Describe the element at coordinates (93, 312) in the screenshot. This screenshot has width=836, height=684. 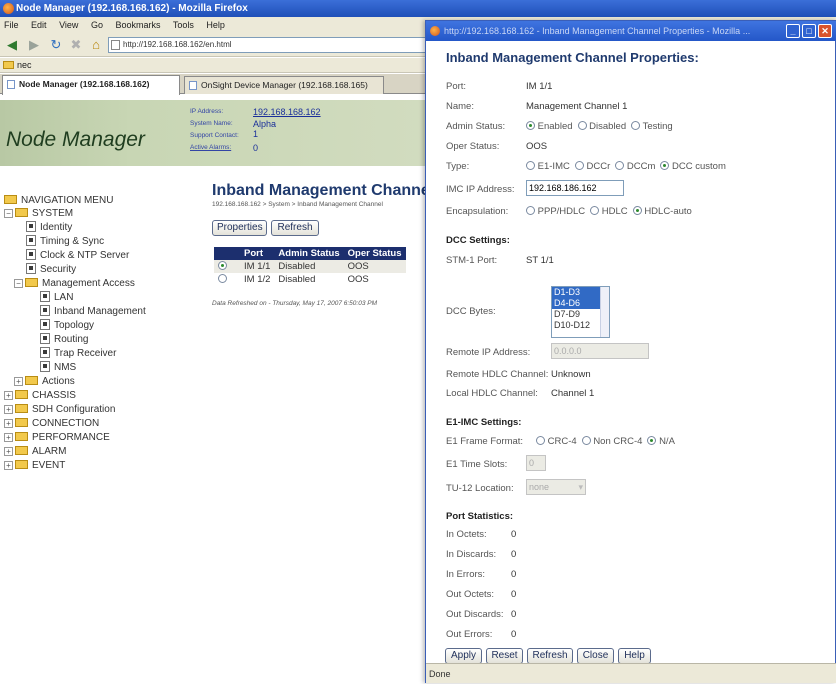
I see `tree-inband-management: Inband Management` at that location.